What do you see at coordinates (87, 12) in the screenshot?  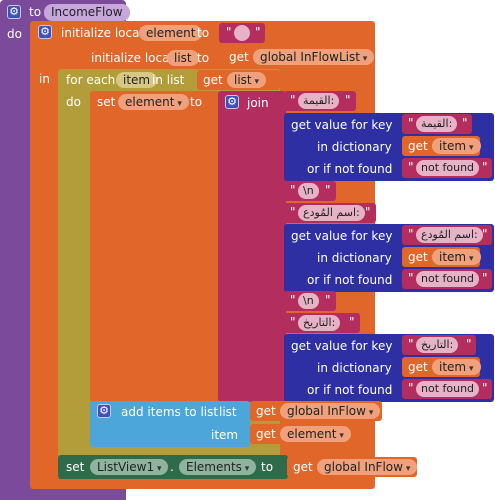 I see `procedure-name-field: IncomeFlow` at bounding box center [87, 12].